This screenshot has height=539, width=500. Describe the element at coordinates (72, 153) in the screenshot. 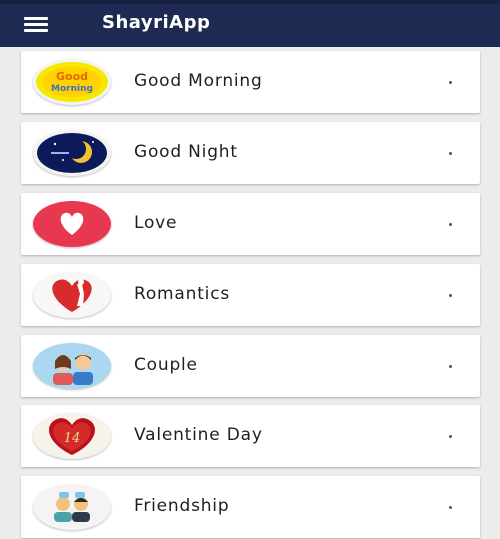

I see `moon-night-icon` at that location.